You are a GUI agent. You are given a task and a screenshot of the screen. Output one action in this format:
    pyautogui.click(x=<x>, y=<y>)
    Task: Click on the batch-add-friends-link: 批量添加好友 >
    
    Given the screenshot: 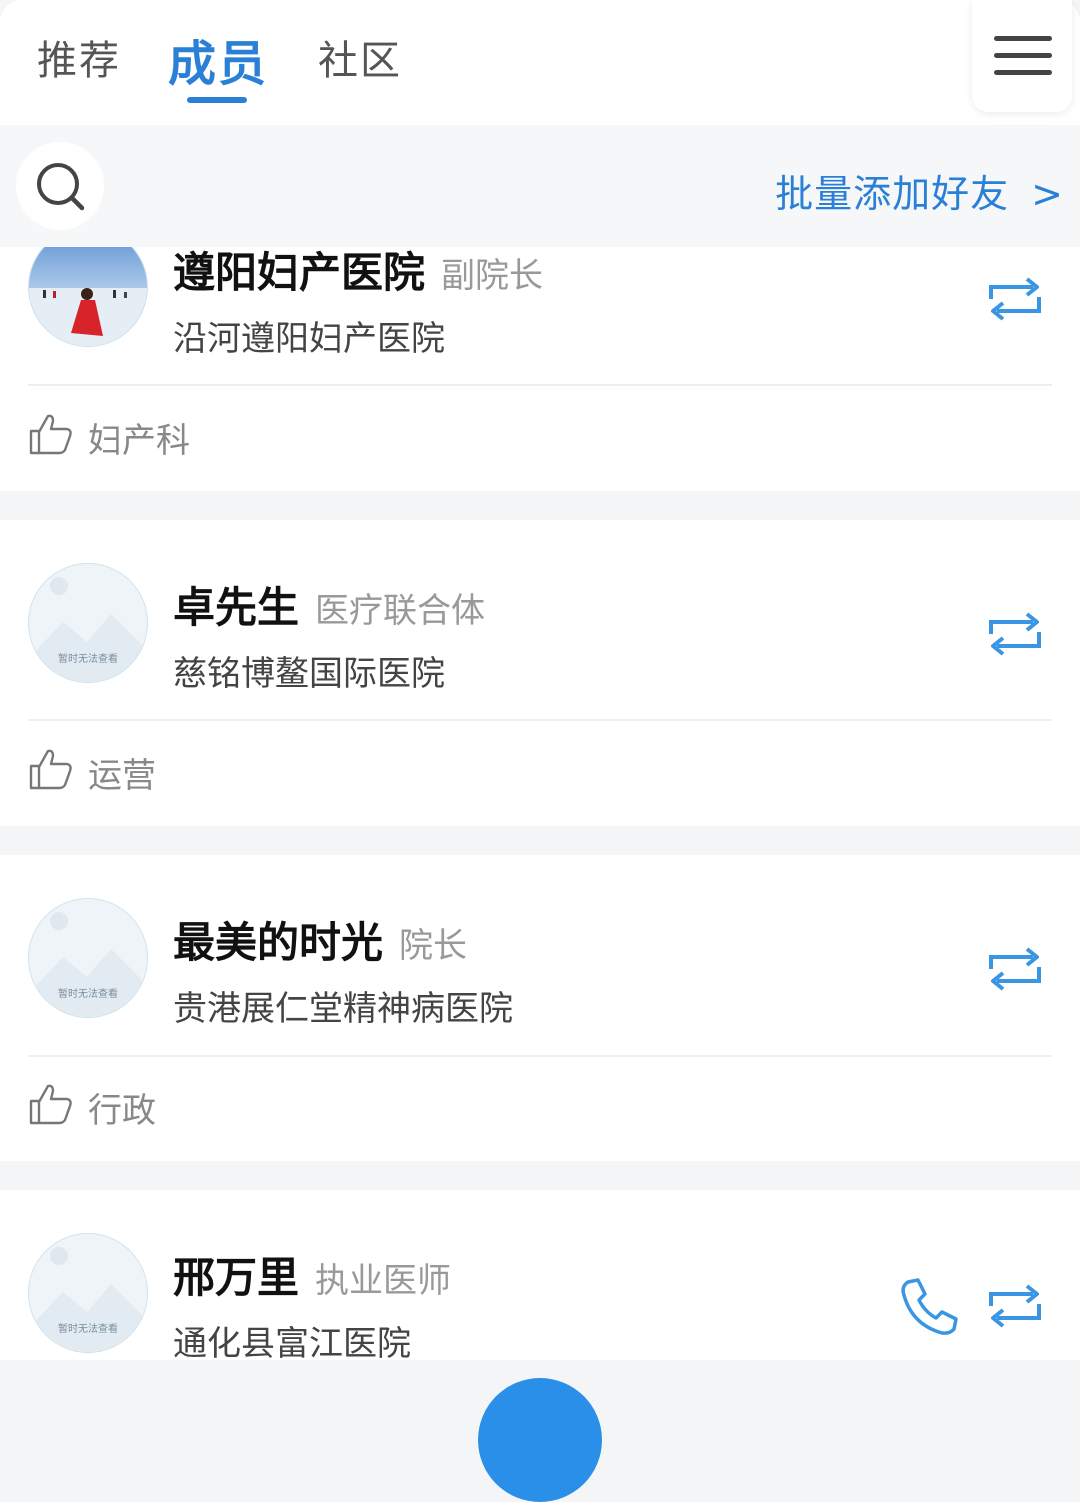 What is the action you would take?
    pyautogui.click(x=919, y=190)
    